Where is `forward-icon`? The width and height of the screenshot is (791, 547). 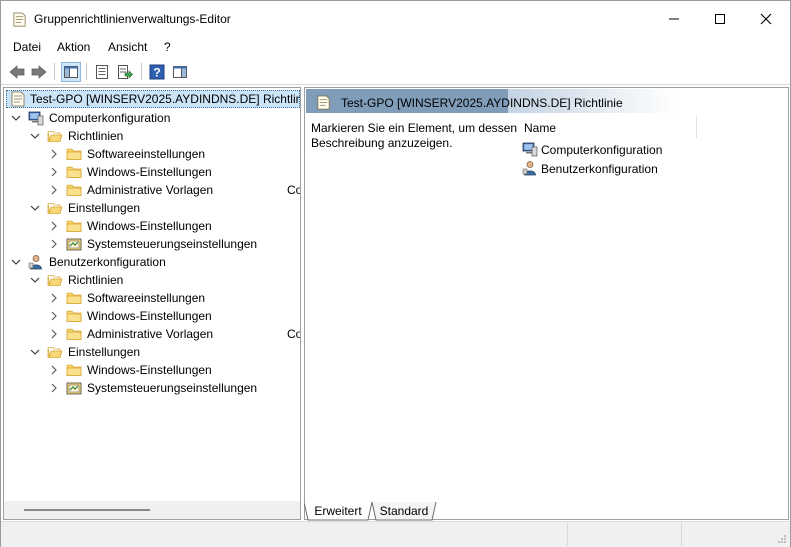 forward-icon is located at coordinates (39, 72).